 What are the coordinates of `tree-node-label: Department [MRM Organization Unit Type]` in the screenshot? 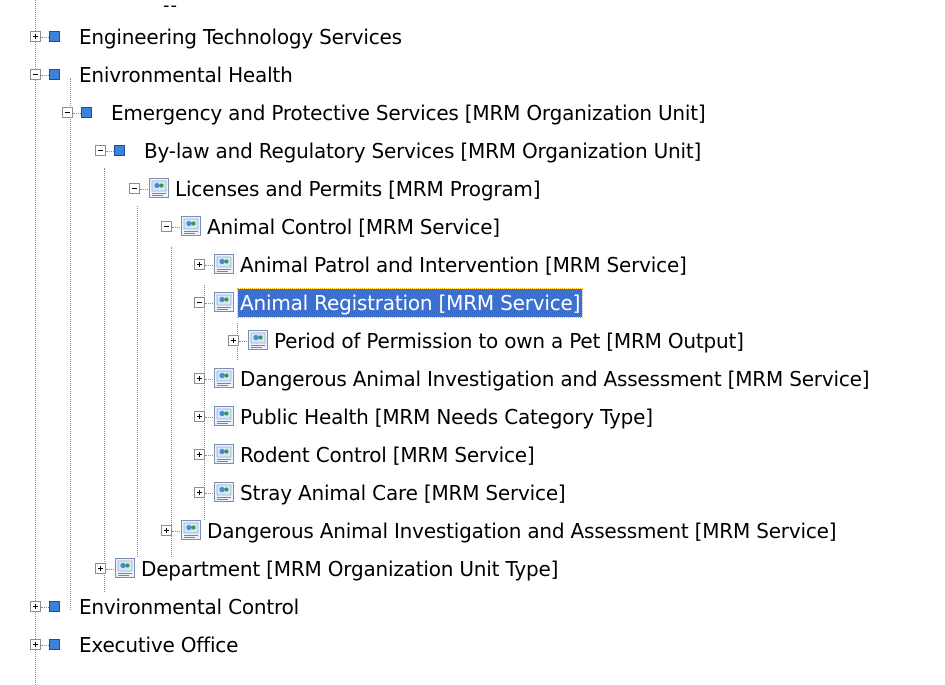 It's located at (349, 569).